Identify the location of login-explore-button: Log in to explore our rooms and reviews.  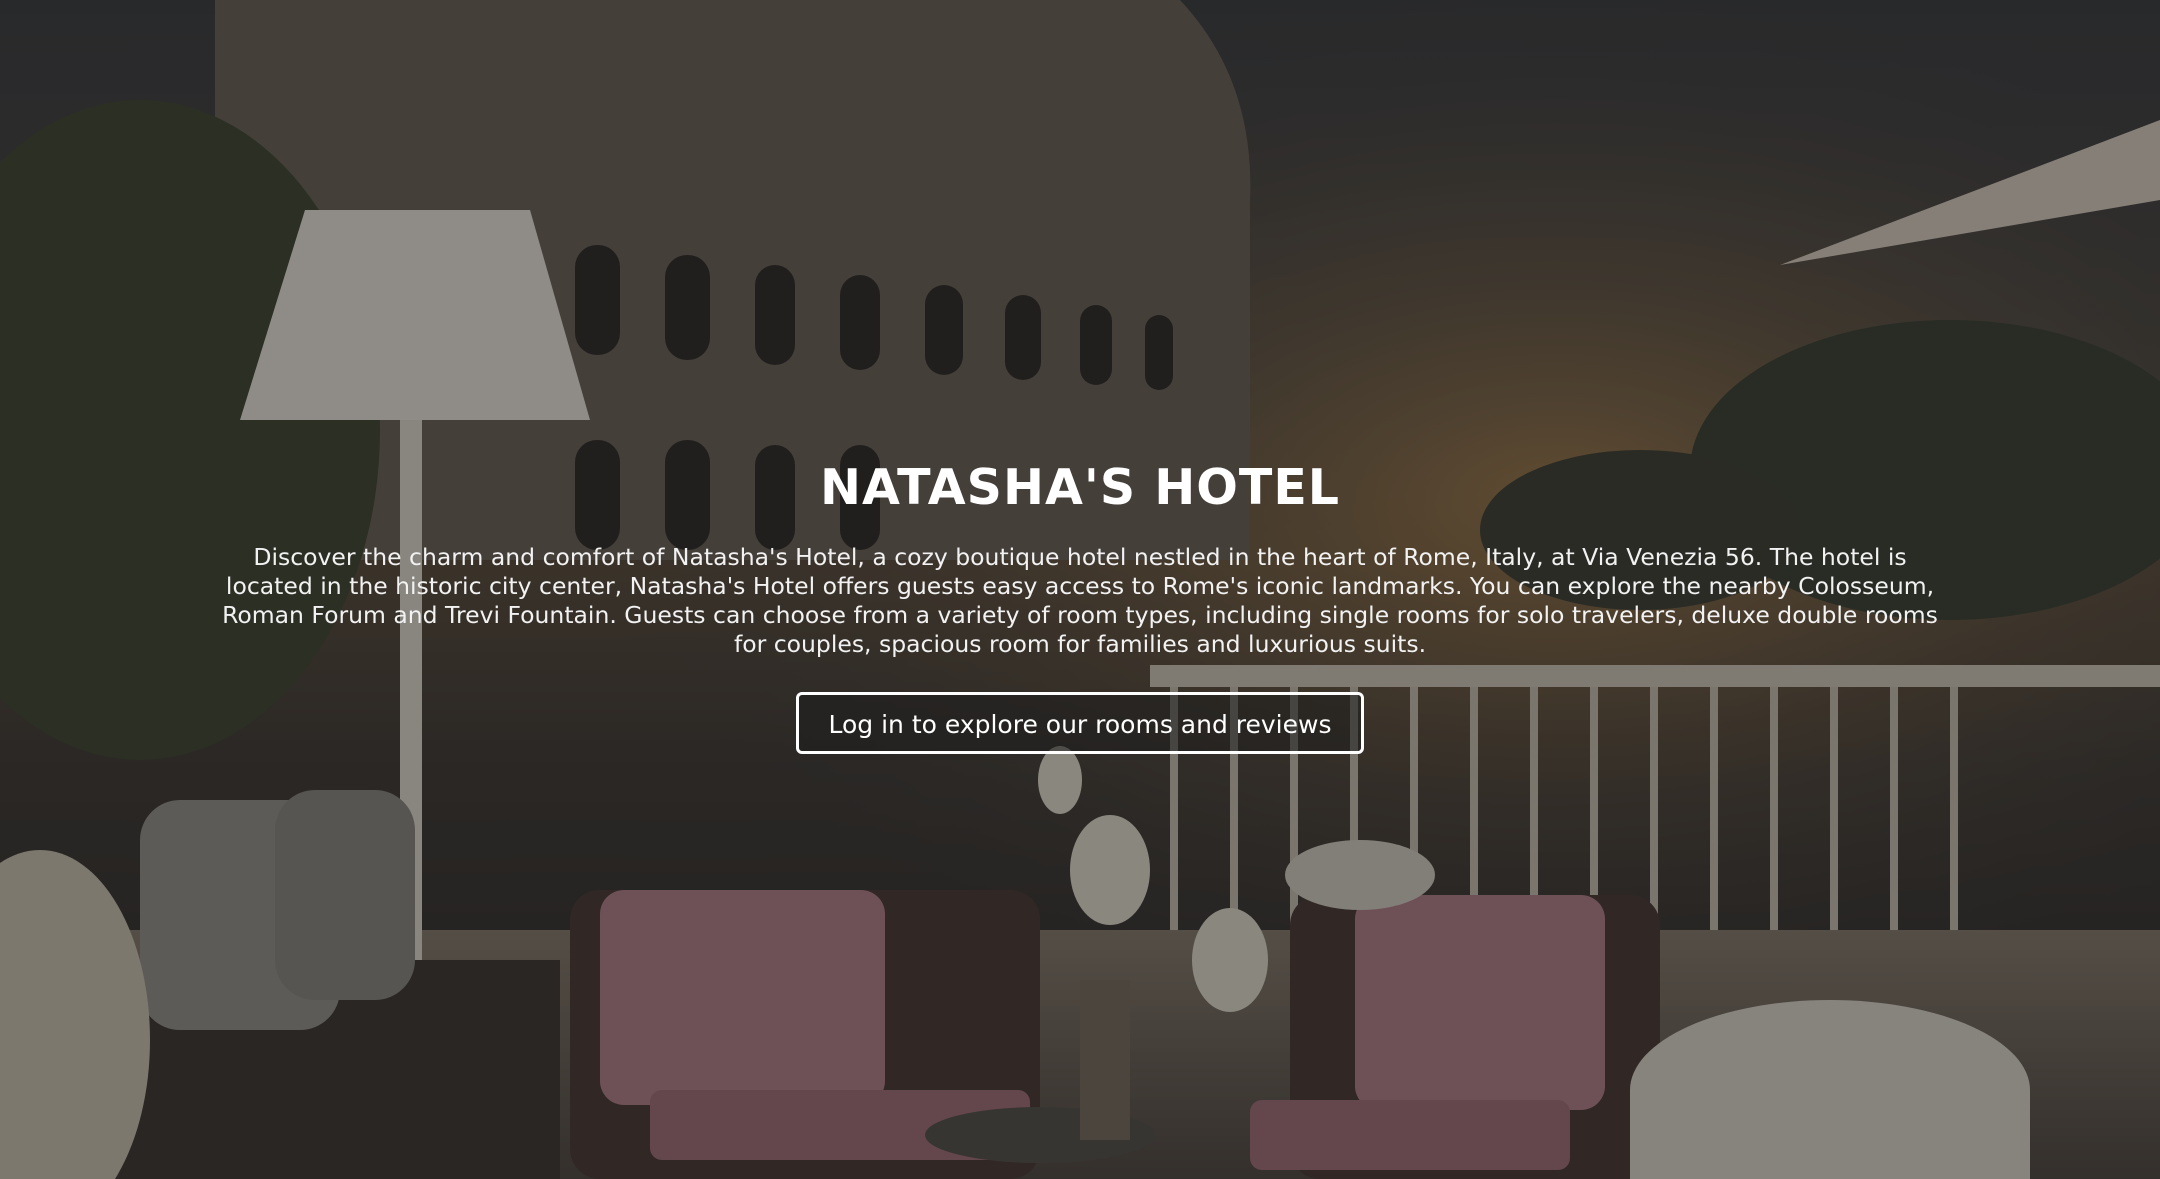
(1080, 723).